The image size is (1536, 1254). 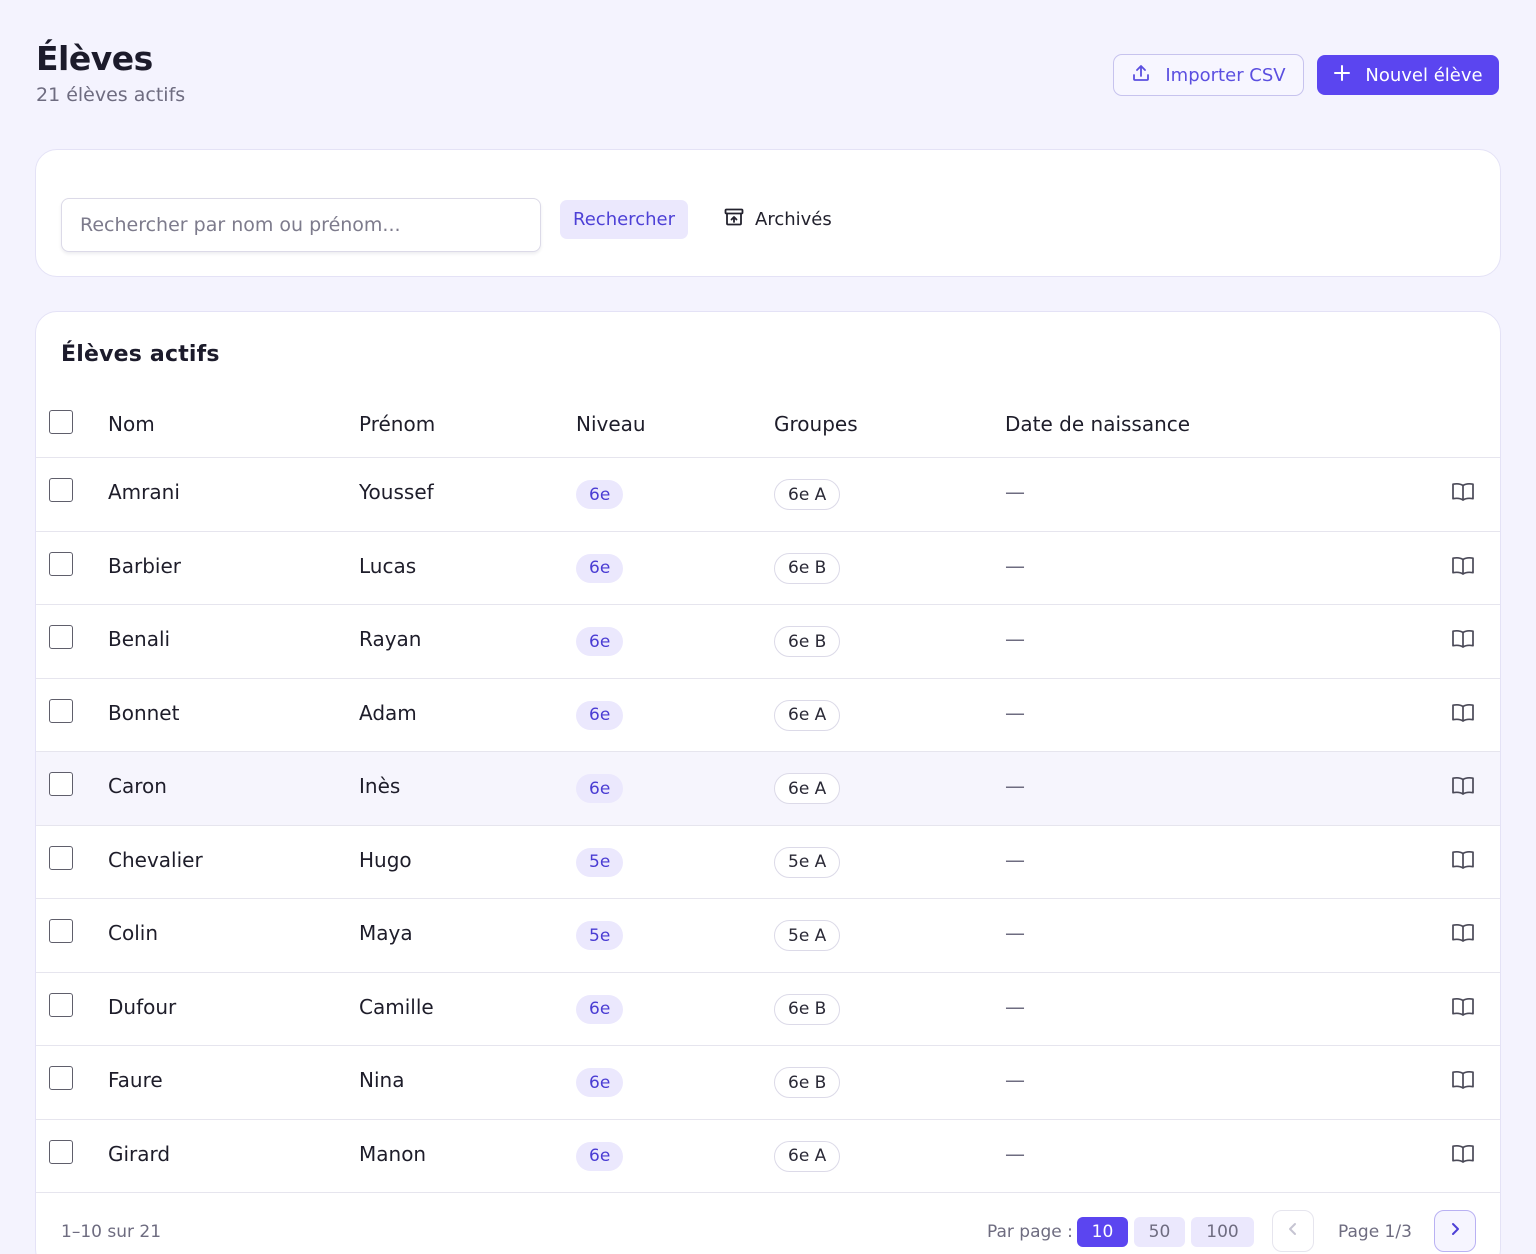 What do you see at coordinates (388, 565) in the screenshot?
I see `cell-prenom: Lucas` at bounding box center [388, 565].